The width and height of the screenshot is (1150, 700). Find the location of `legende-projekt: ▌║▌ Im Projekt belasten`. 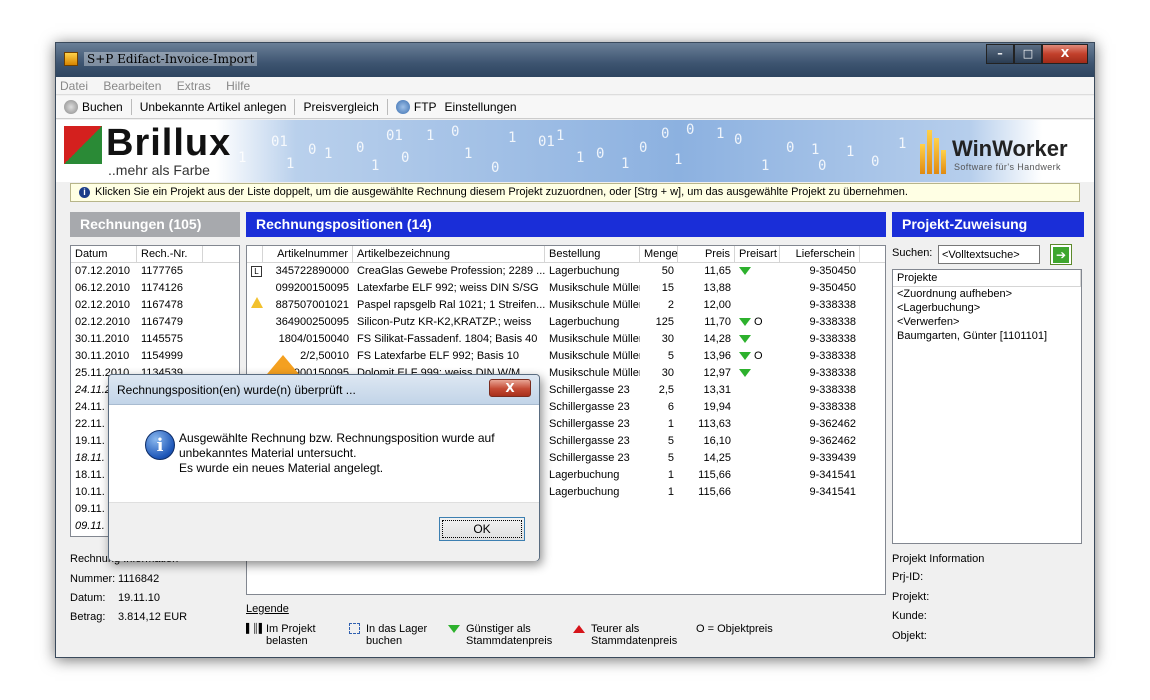

legende-projekt: ▌║▌ Im Projekt belasten is located at coordinates (281, 635).